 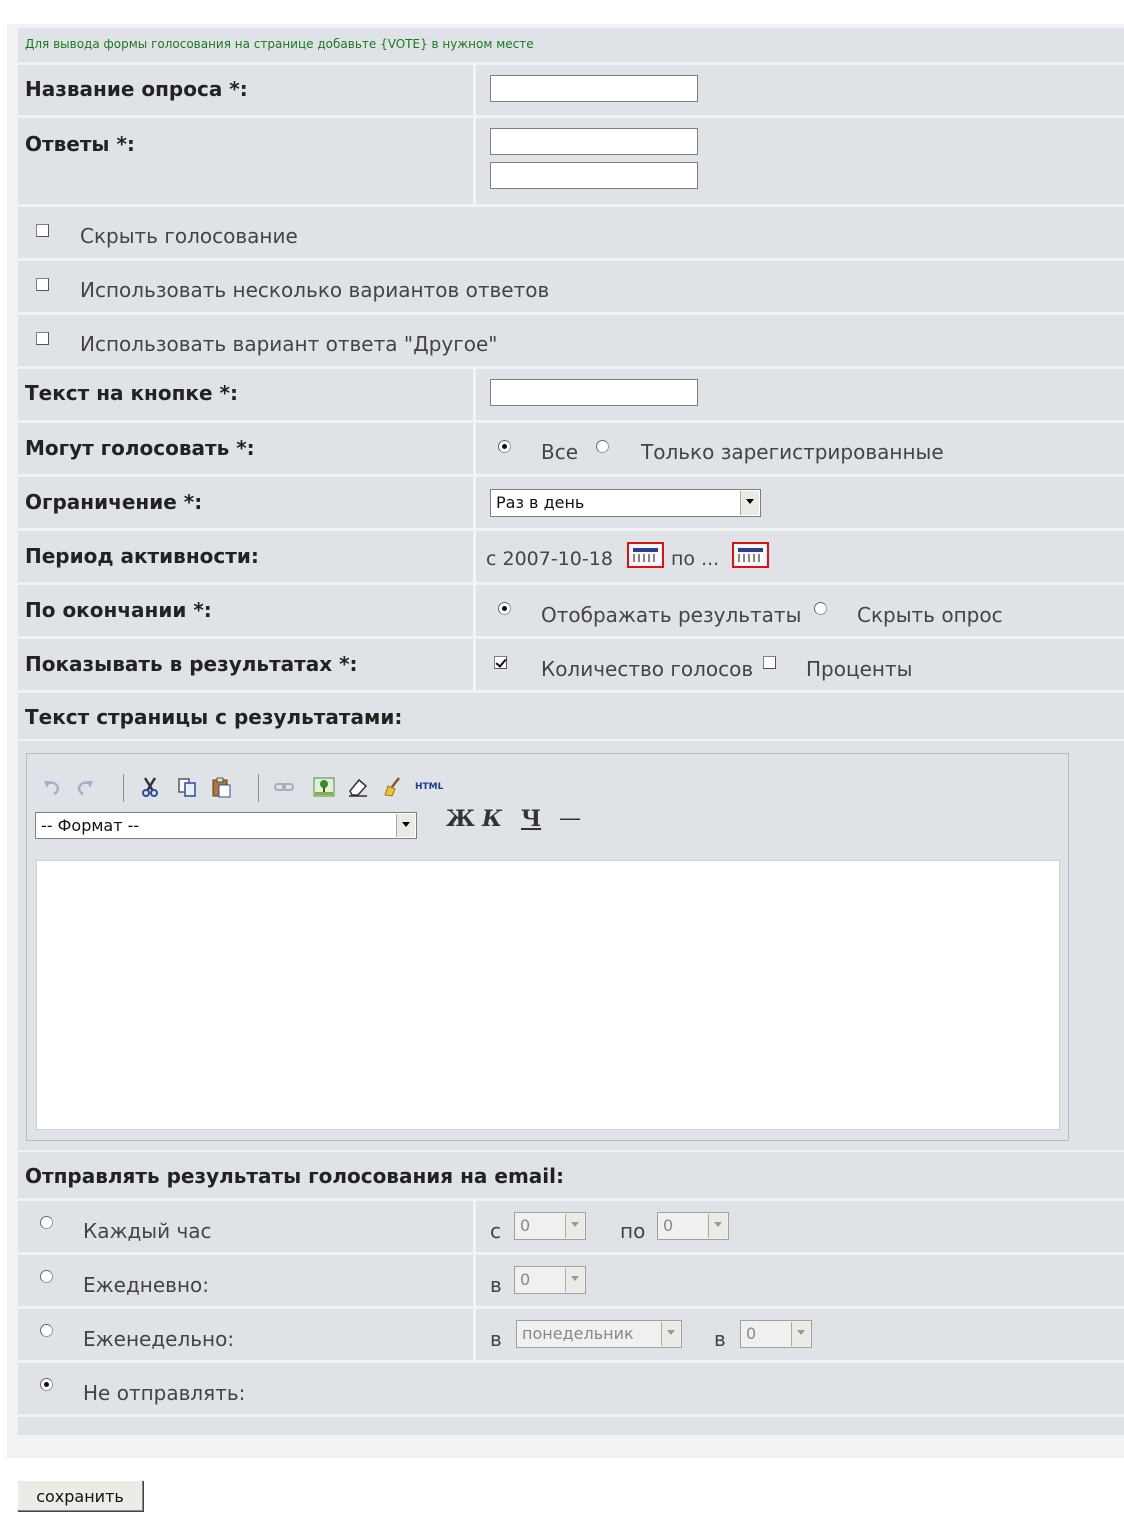 What do you see at coordinates (150, 787) in the screenshot?
I see `cut-icon` at bounding box center [150, 787].